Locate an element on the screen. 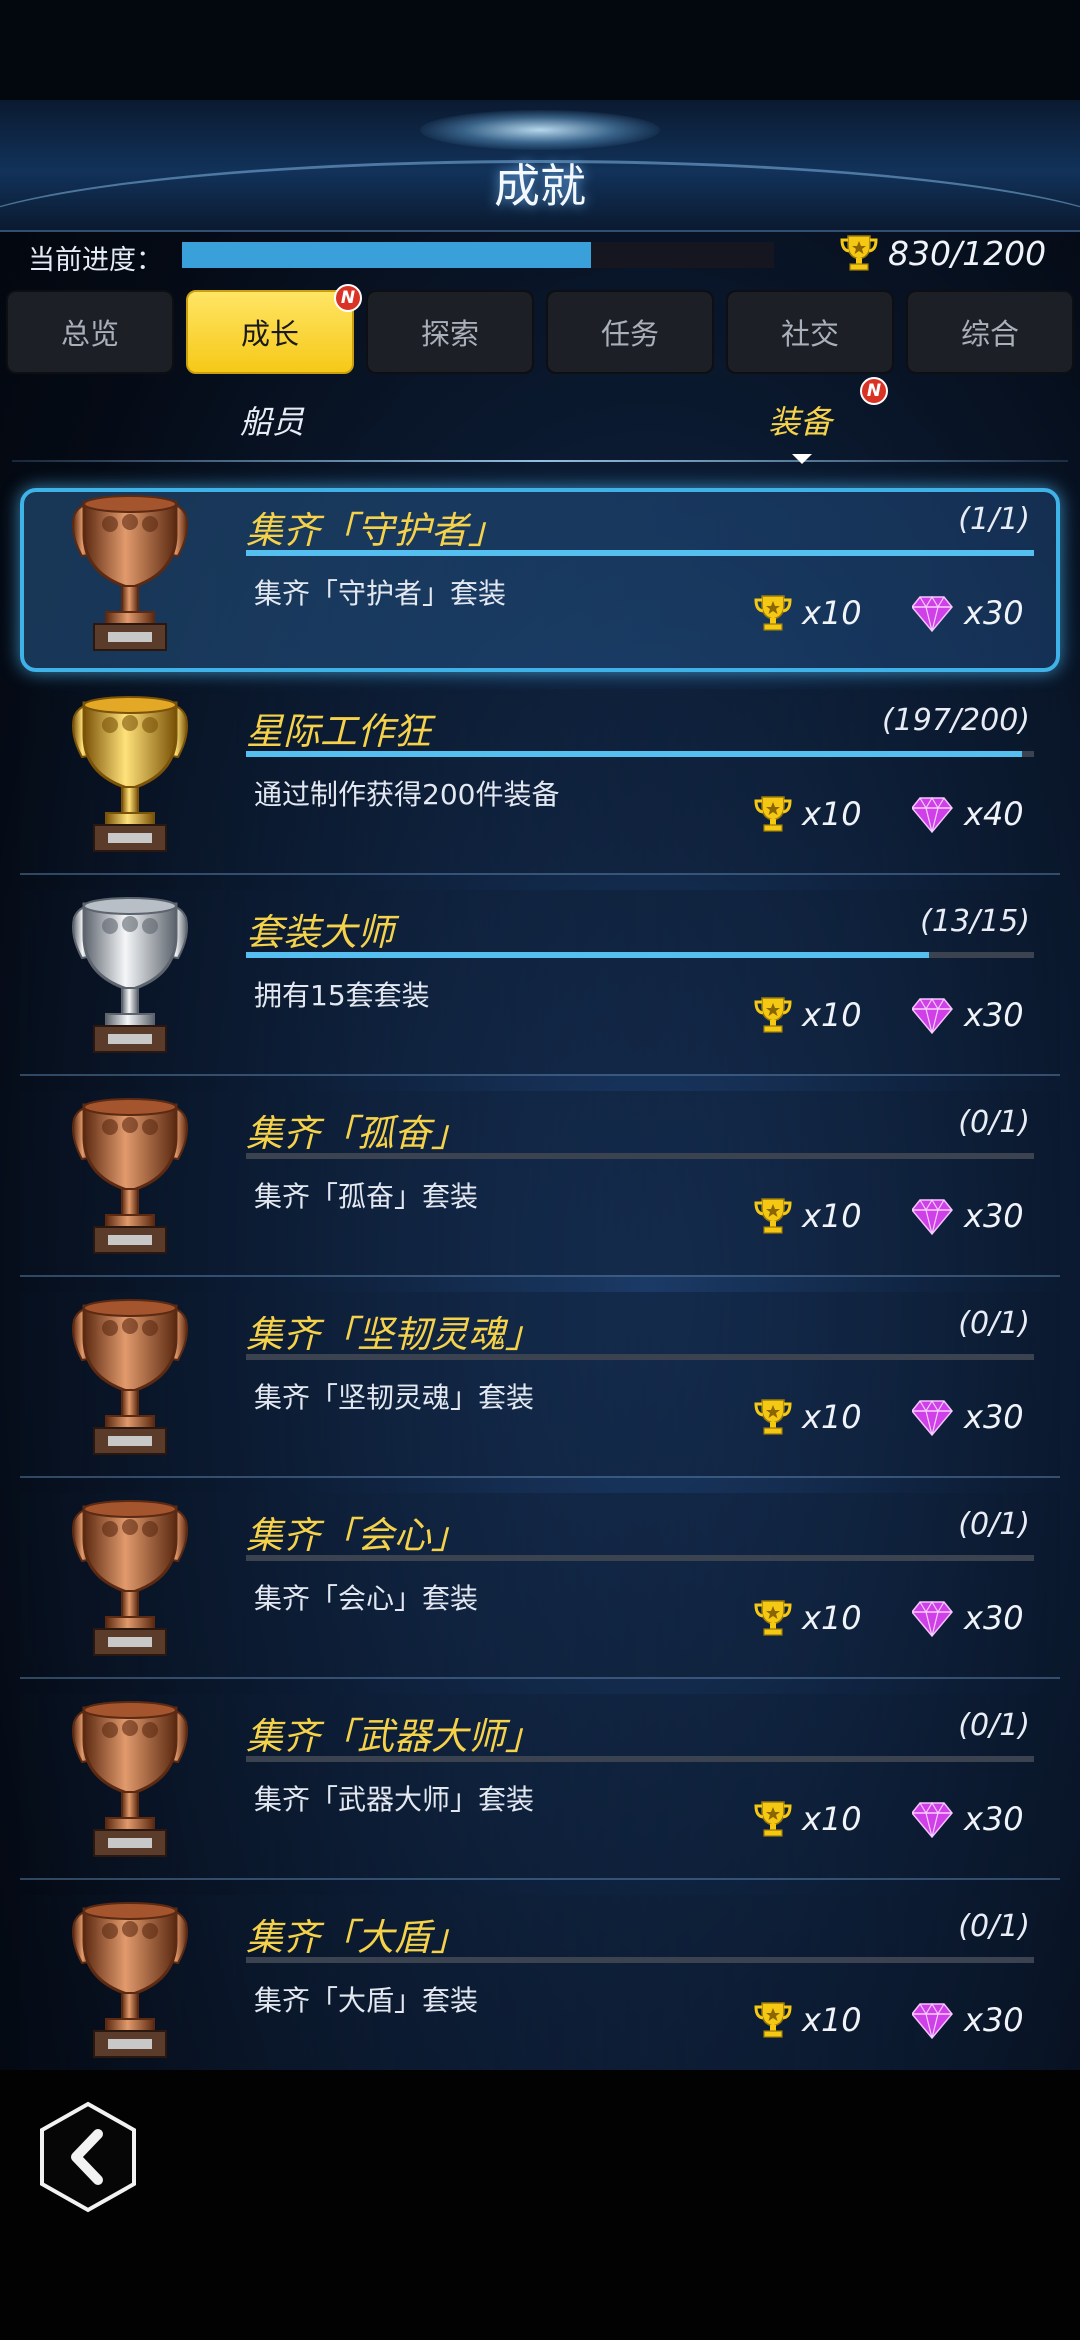 The width and height of the screenshot is (1080, 2340). progress-label: 当前进度： is located at coordinates (95, 260).